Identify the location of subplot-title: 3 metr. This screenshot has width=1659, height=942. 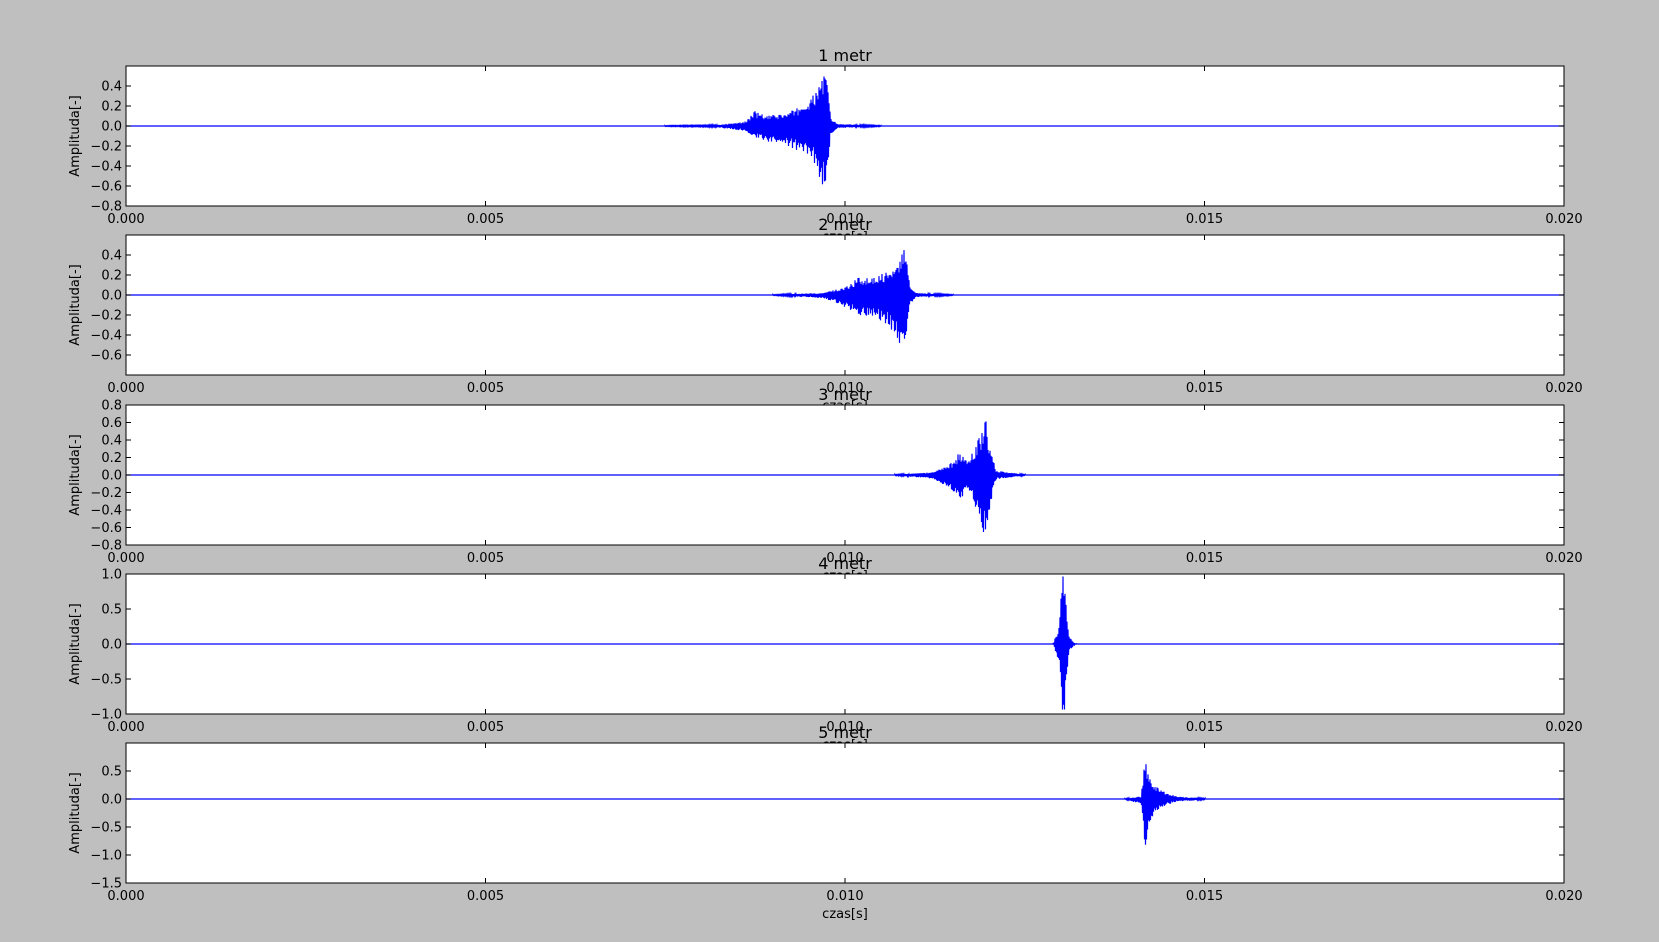
(845, 394).